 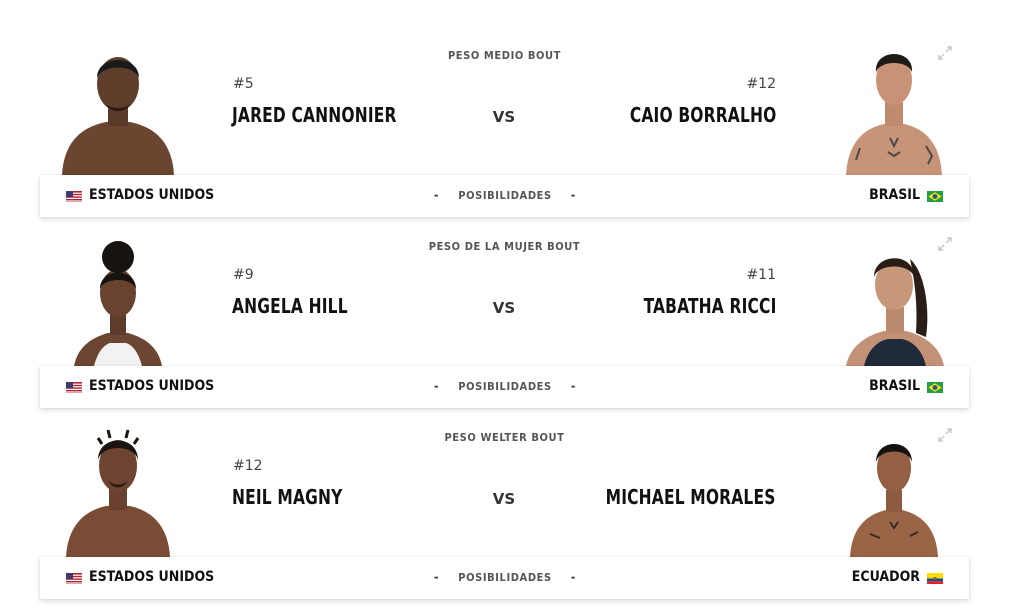 What do you see at coordinates (248, 466) in the screenshot?
I see `fighter-rank-red: #12` at bounding box center [248, 466].